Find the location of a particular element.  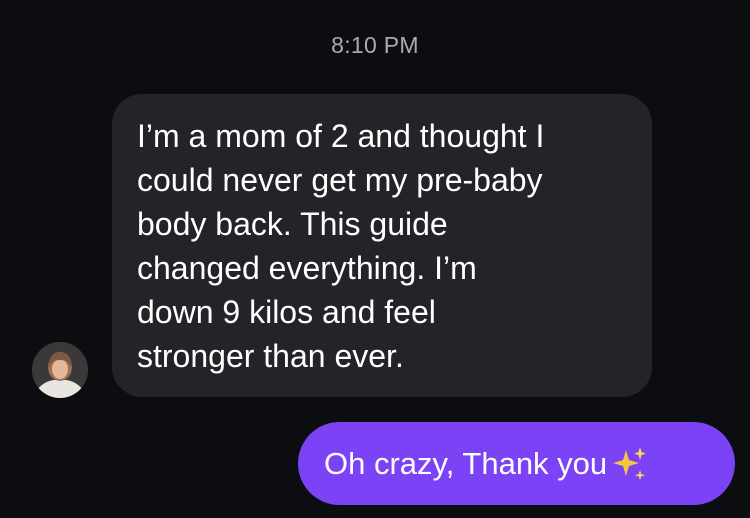

sender-avatar is located at coordinates (60, 370).